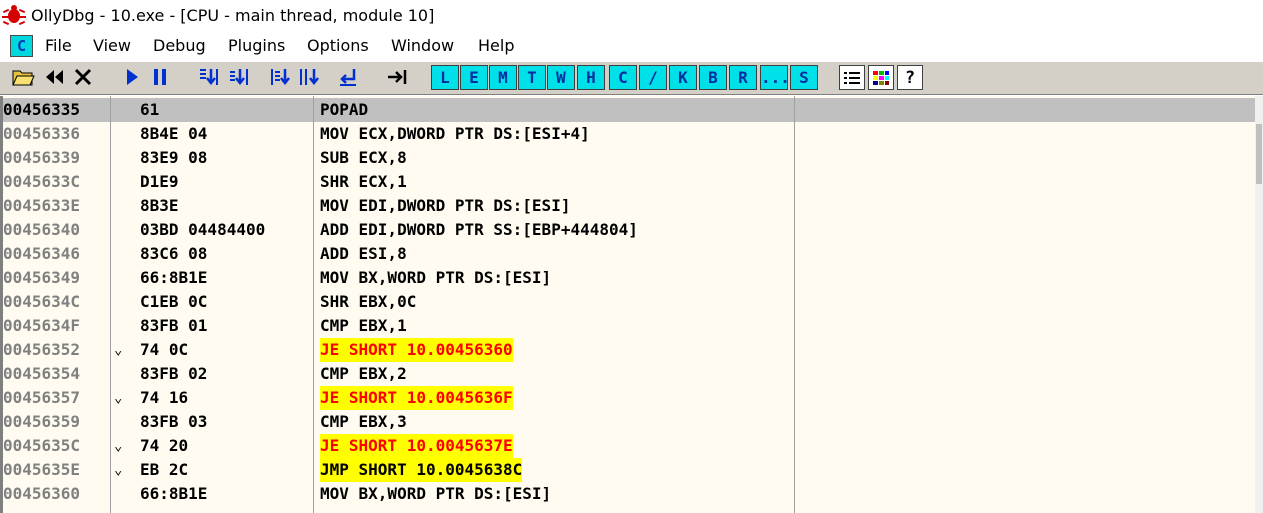  What do you see at coordinates (42, 349) in the screenshot?
I see `row-address: 00456352` at bounding box center [42, 349].